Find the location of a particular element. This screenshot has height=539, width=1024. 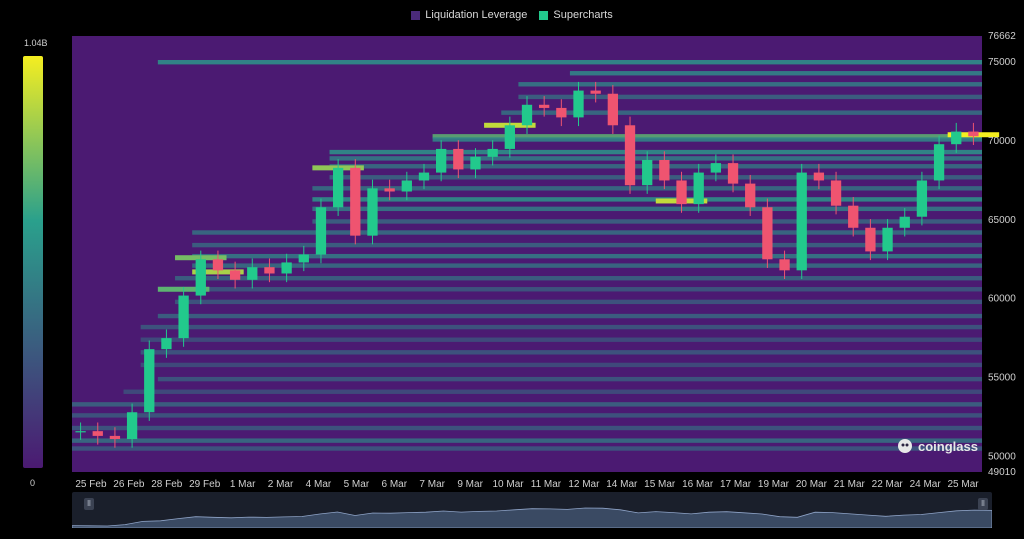

y-tick-label: 50000 is located at coordinates (1002, 456).